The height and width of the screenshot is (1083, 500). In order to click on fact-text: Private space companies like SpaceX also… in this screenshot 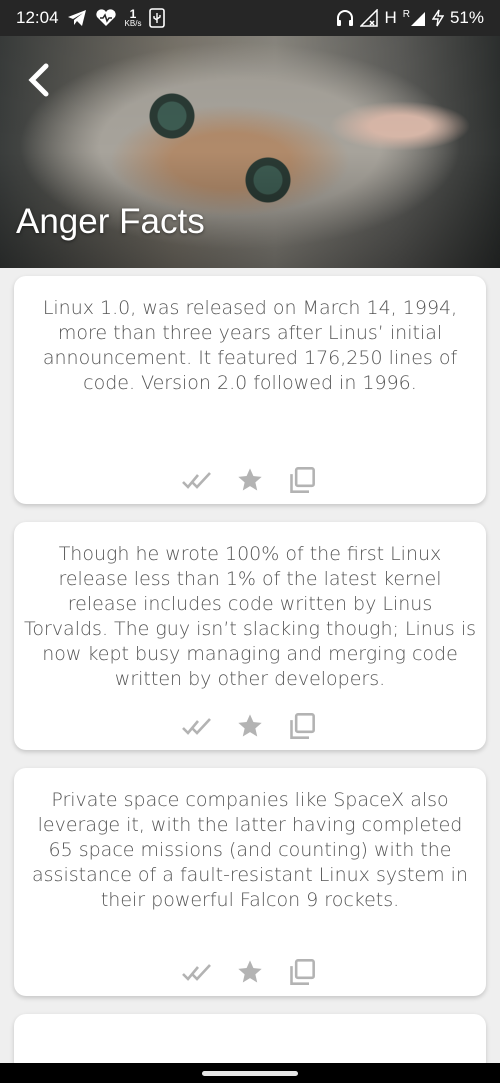, I will do `click(250, 850)`.